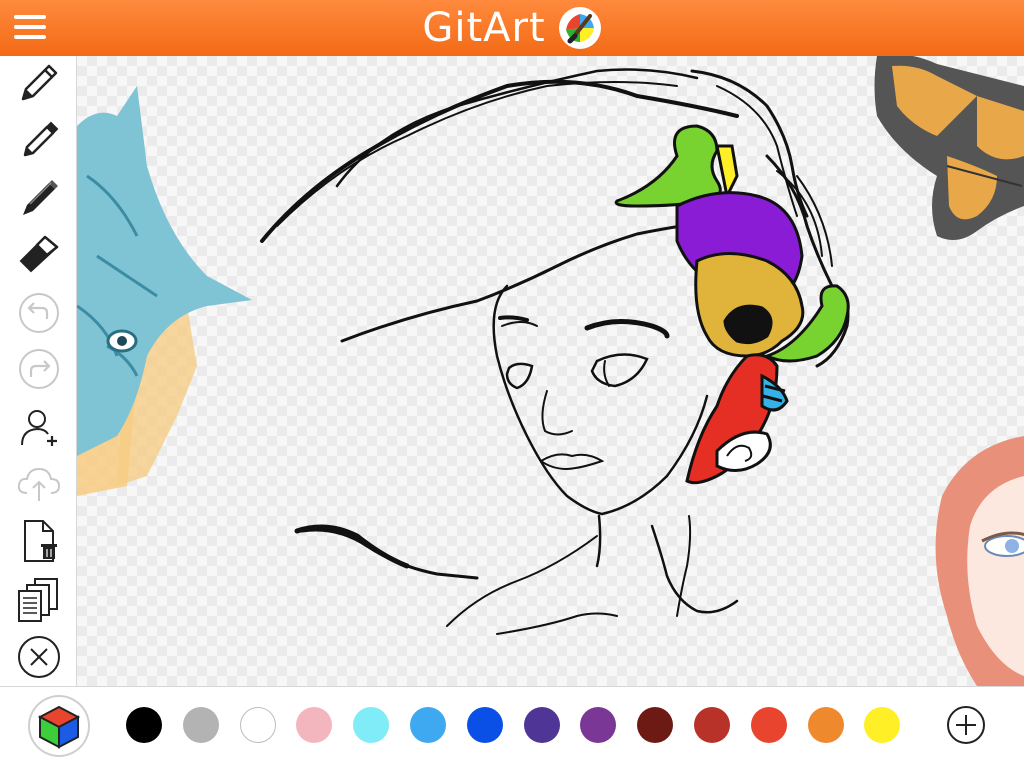  I want to click on top-bar: GitArt, so click(512, 28).